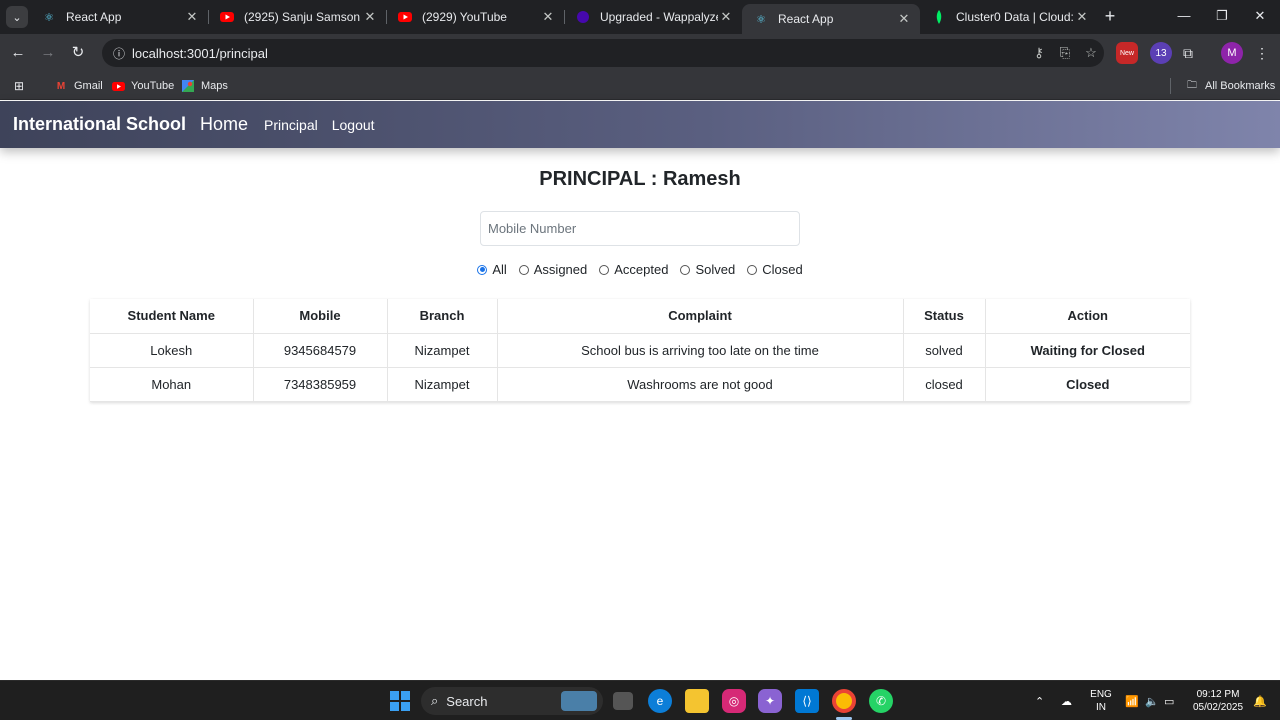 The width and height of the screenshot is (1280, 721). What do you see at coordinates (467, 701) in the screenshot?
I see `taskbar-search-label: Search` at bounding box center [467, 701].